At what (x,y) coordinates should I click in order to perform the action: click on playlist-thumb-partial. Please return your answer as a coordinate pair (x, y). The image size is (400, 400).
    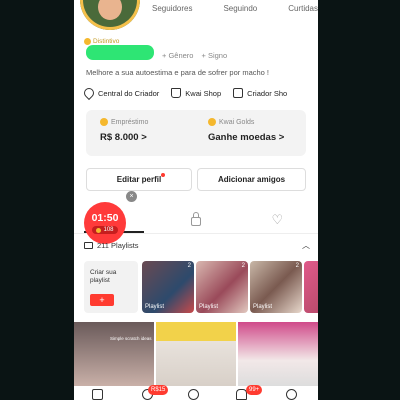
    Looking at the image, I should click on (311, 287).